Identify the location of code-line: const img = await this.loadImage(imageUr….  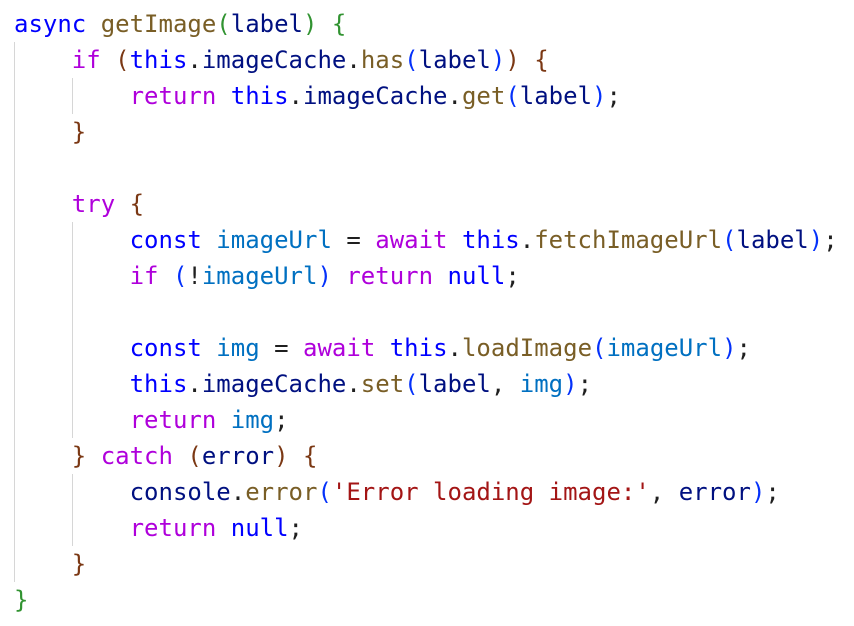
(426, 348).